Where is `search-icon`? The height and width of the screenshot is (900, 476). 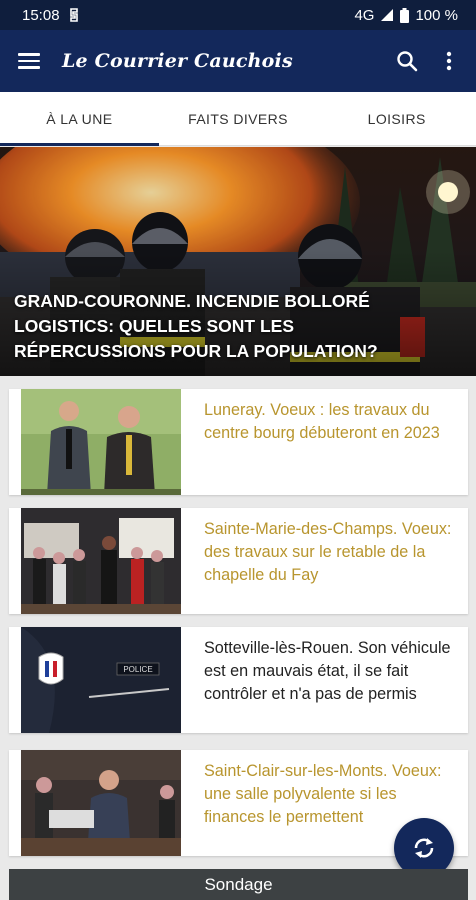 search-icon is located at coordinates (407, 61).